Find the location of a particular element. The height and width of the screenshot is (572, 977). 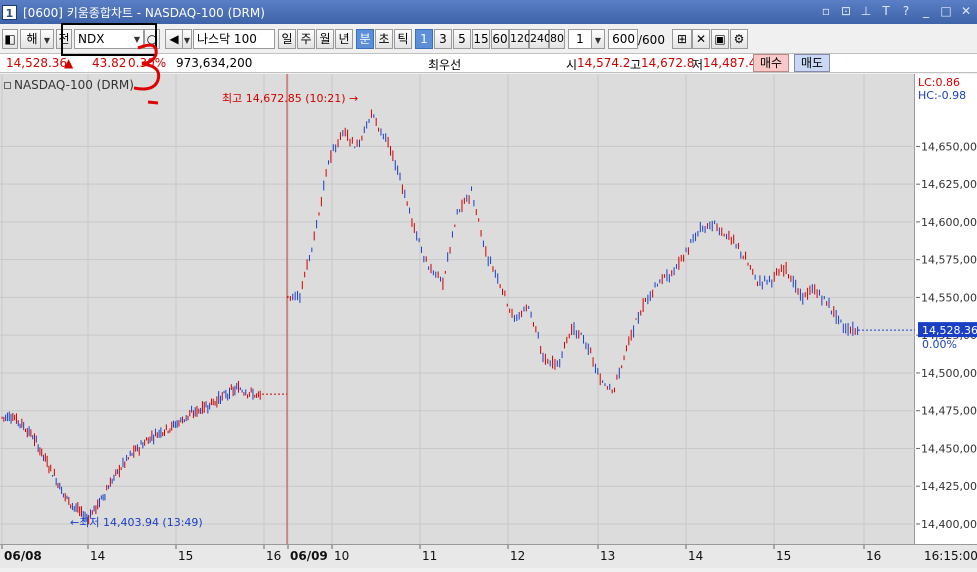

min-annotation: ←최저 14,403.94 (13:49) is located at coordinates (136, 522).